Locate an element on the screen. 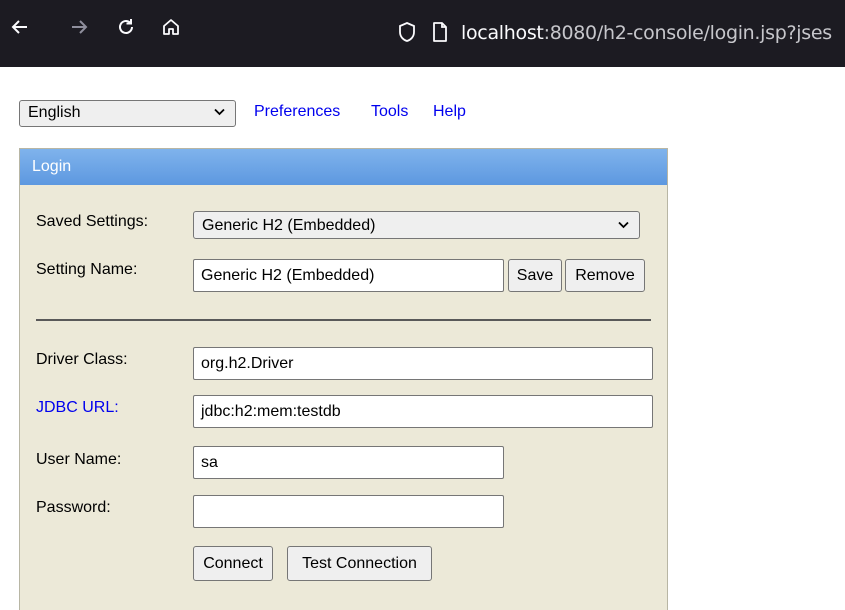 The height and width of the screenshot is (610, 845). user-name-label: User Name: is located at coordinates (79, 459).